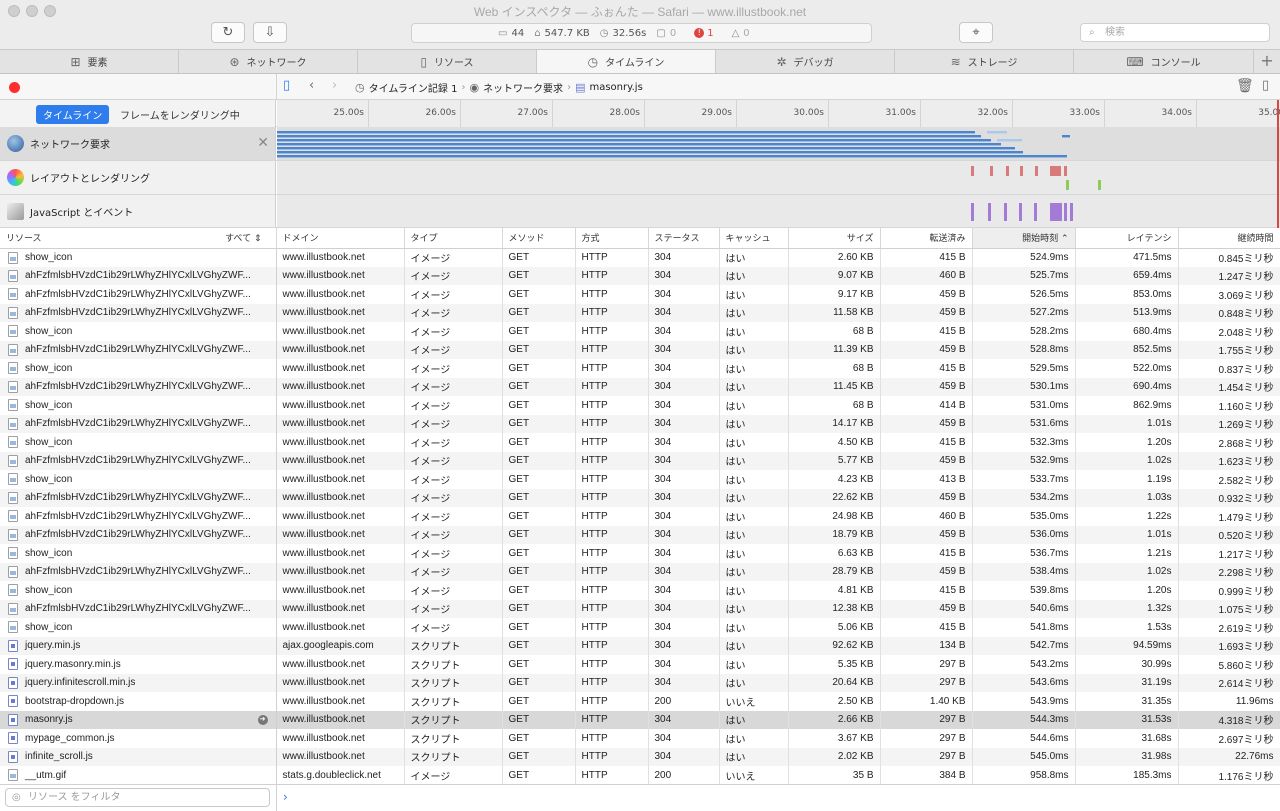  What do you see at coordinates (805, 61) in the screenshot?
I see `tab-debugger: ✲ デバッガ` at bounding box center [805, 61].